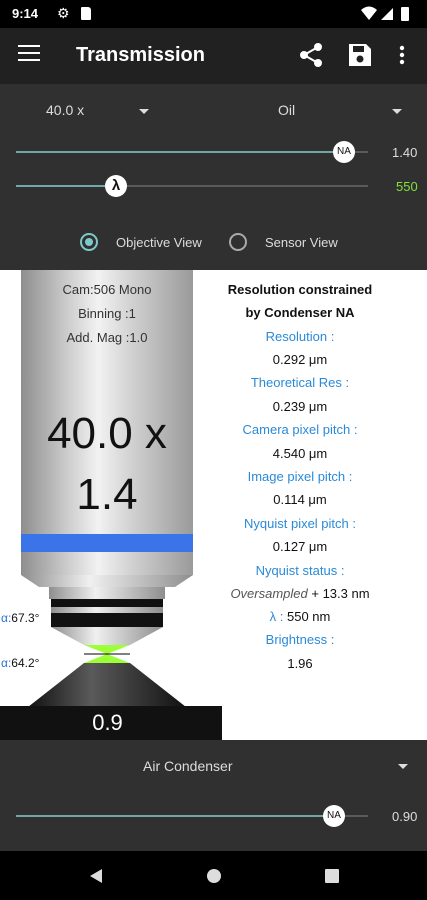 This screenshot has height=900, width=427. Describe the element at coordinates (107, 313) in the screenshot. I see `binning-label: Binning :1` at that location.